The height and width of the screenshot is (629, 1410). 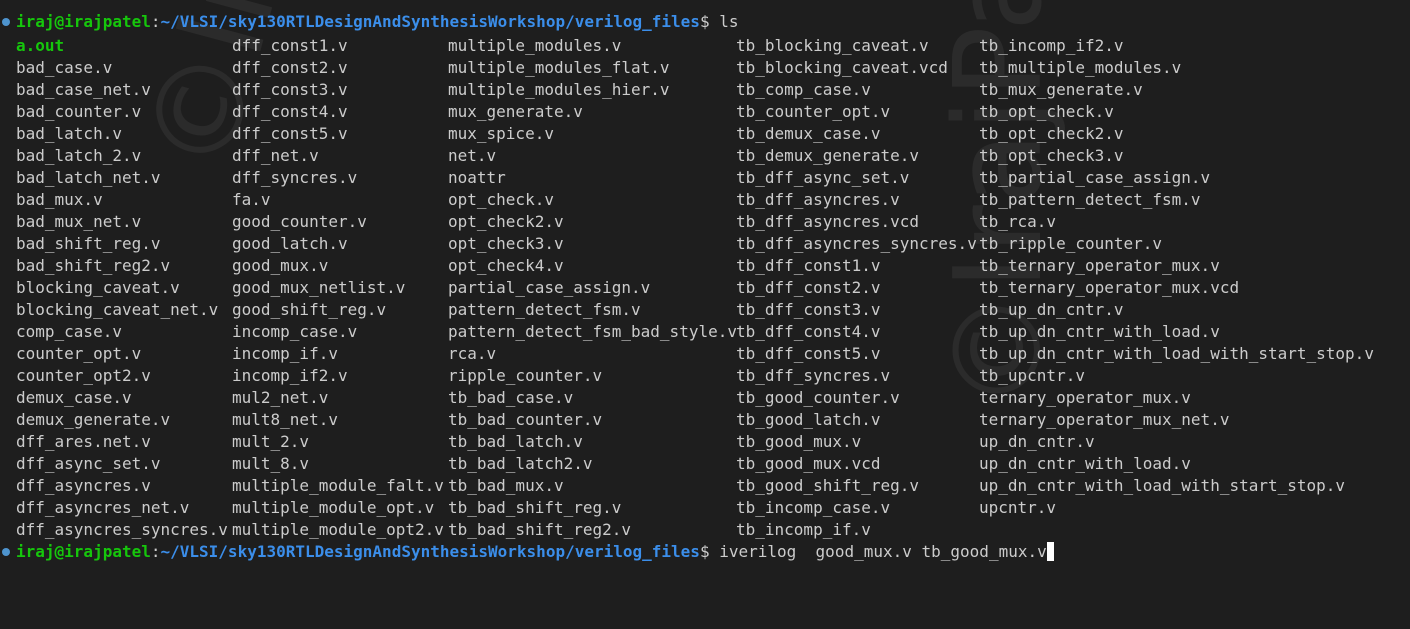 I want to click on file-entry: incomp_case.v, so click(x=295, y=331).